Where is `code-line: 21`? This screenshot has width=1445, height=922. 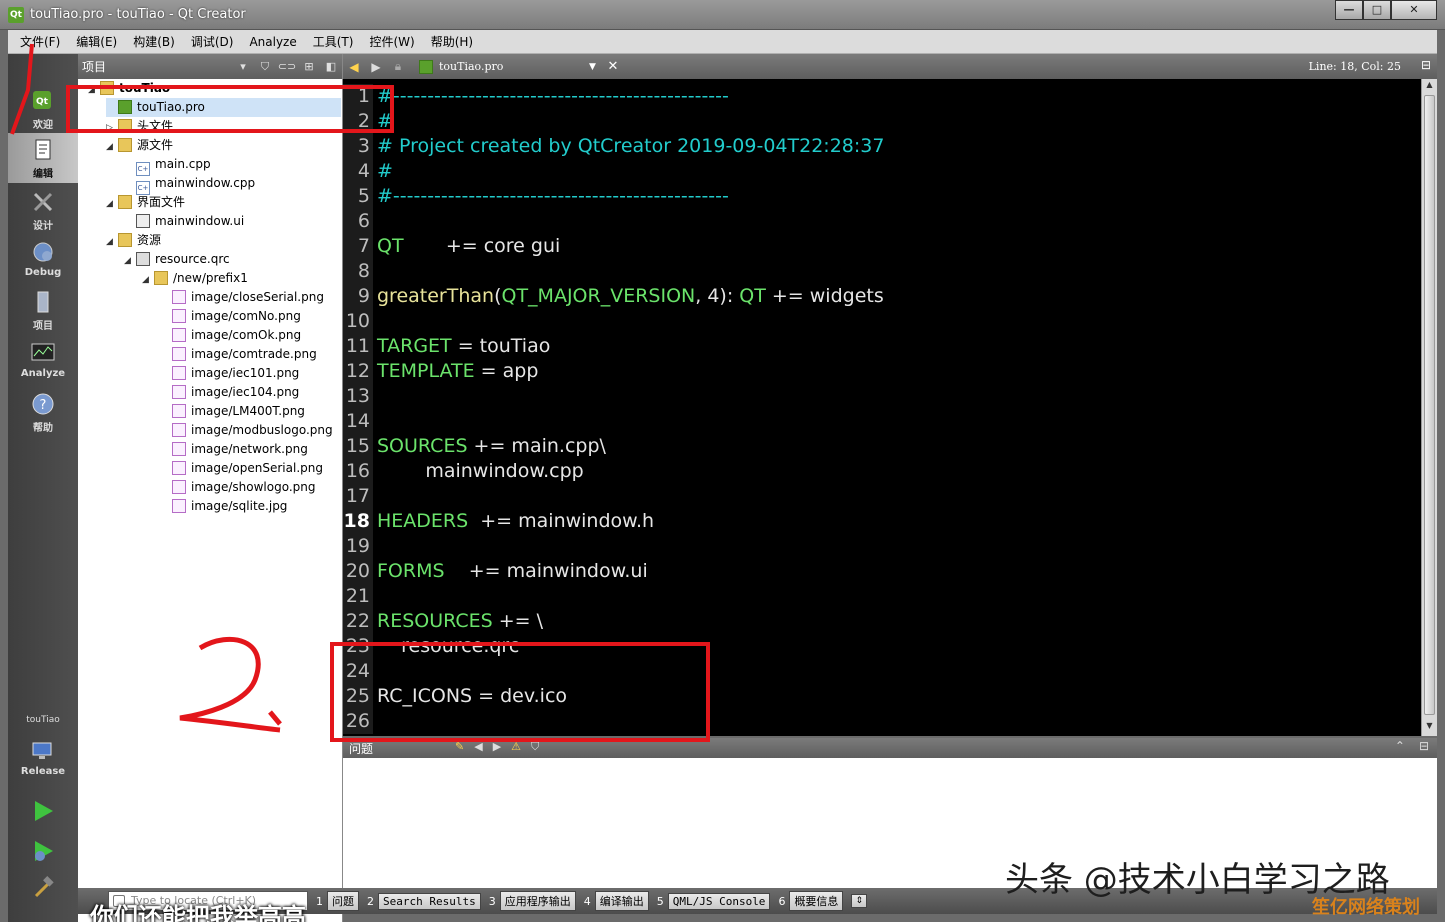 code-line: 21 is located at coordinates (882, 596).